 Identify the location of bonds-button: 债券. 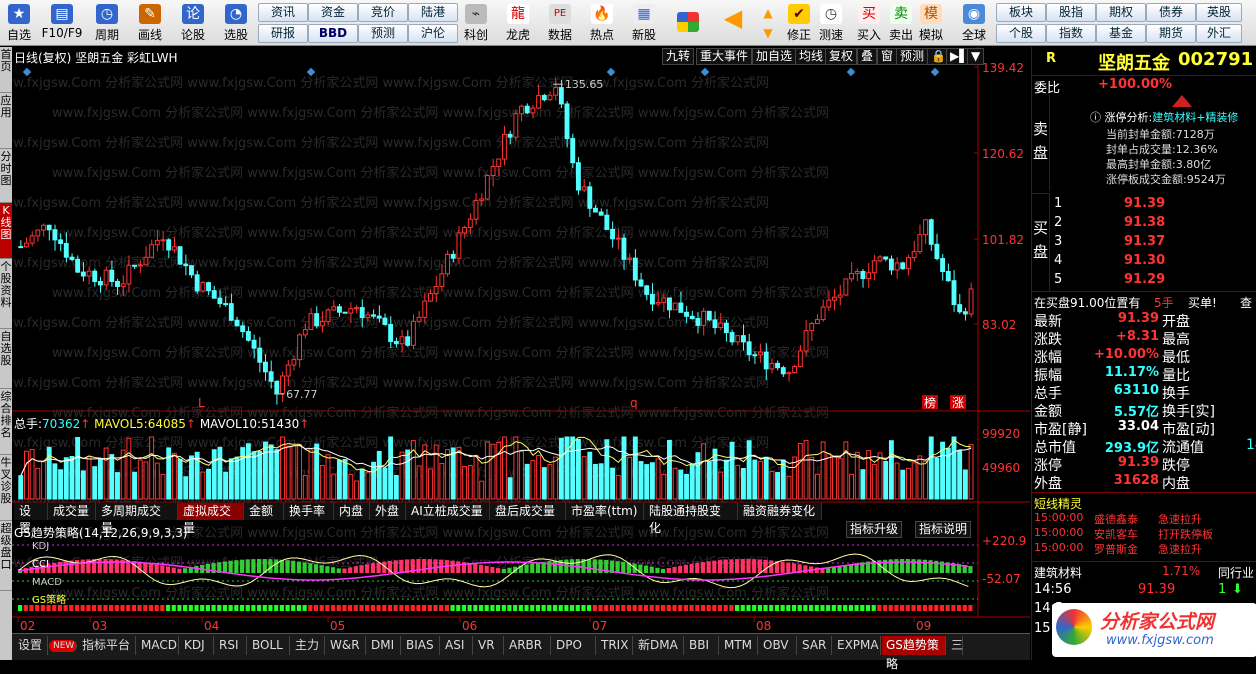
(1171, 12).